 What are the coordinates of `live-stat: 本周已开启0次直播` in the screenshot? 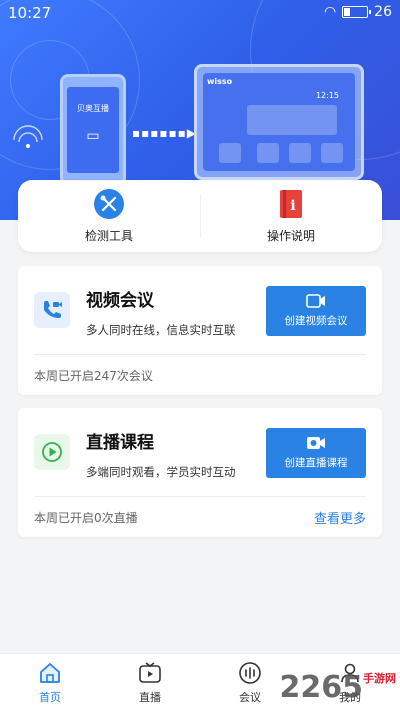 It's located at (86, 518).